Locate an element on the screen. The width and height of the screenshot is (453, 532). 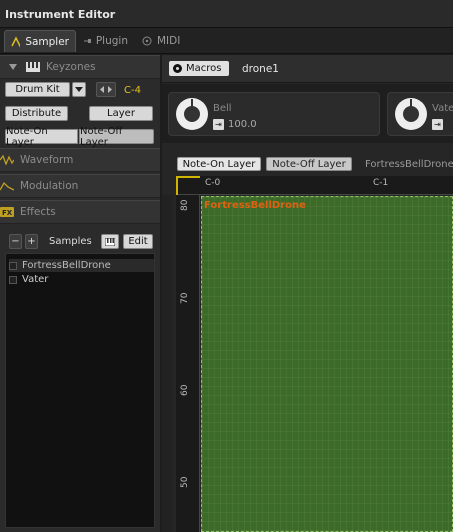
tab-plugin-label: Plugin is located at coordinates (111, 41).